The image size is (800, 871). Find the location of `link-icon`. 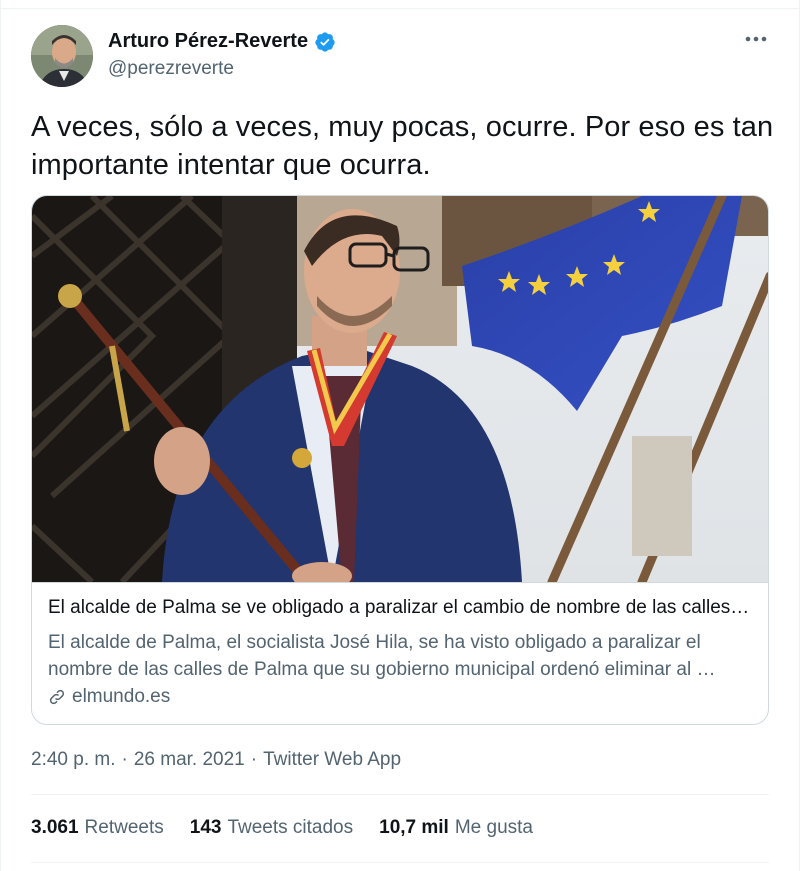

link-icon is located at coordinates (57, 697).